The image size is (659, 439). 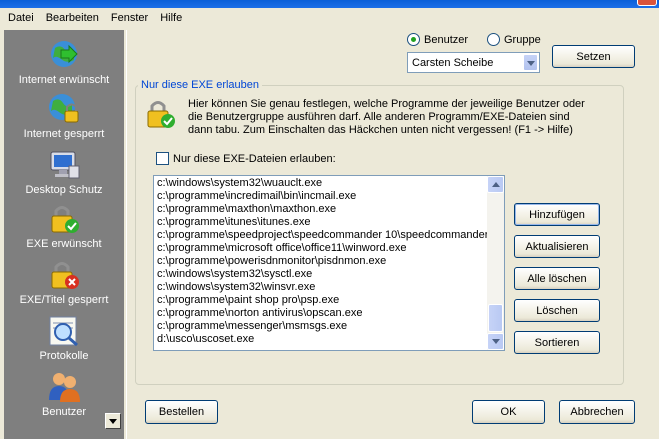 I want to click on menu-bar: Datei Bearbeiten Fenster Hilfe, so click(x=329, y=18).